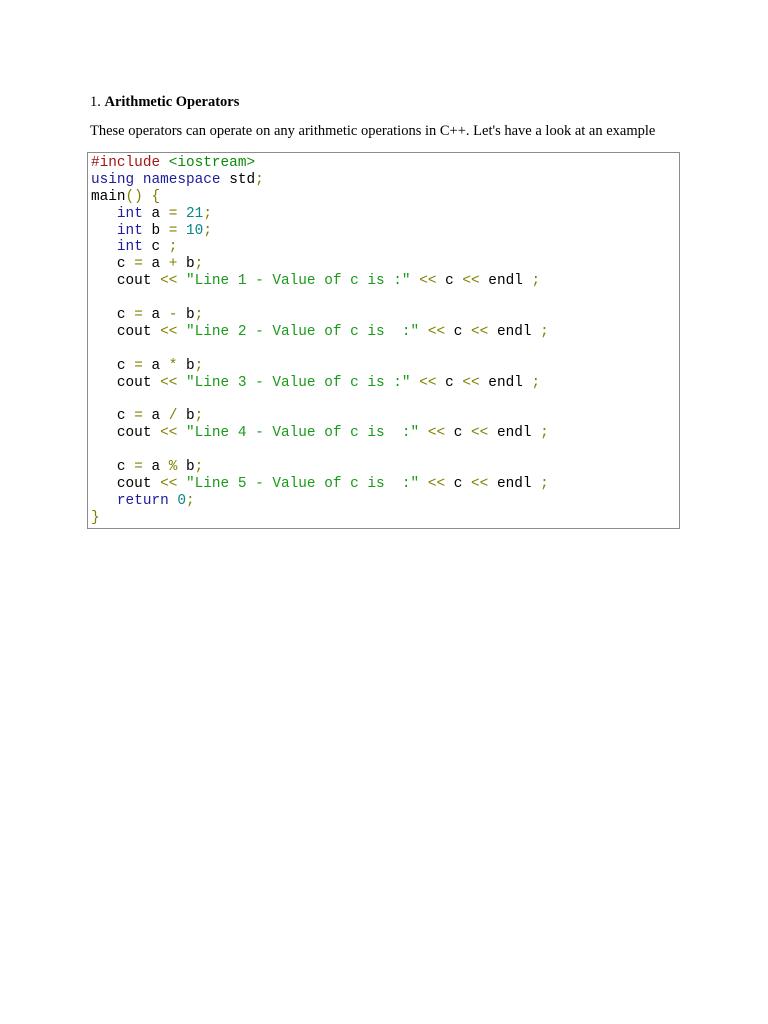 This screenshot has width=768, height=1024. What do you see at coordinates (320, 247) in the screenshot?
I see `code-line: int c ;` at bounding box center [320, 247].